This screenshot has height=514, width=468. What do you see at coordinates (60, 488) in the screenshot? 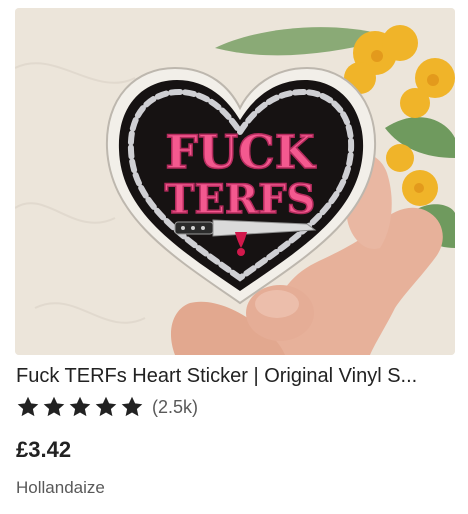
I see `shop-name: Hollandaize` at bounding box center [60, 488].